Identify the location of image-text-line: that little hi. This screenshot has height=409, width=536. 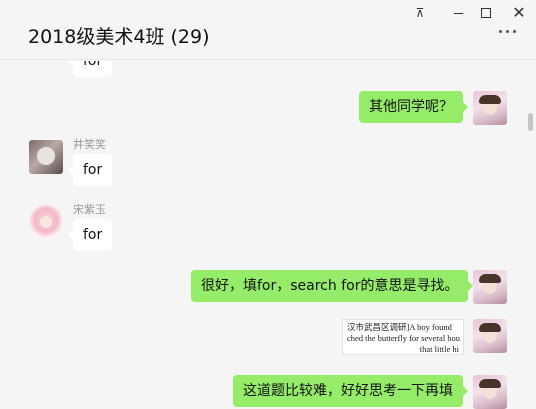
(439, 349).